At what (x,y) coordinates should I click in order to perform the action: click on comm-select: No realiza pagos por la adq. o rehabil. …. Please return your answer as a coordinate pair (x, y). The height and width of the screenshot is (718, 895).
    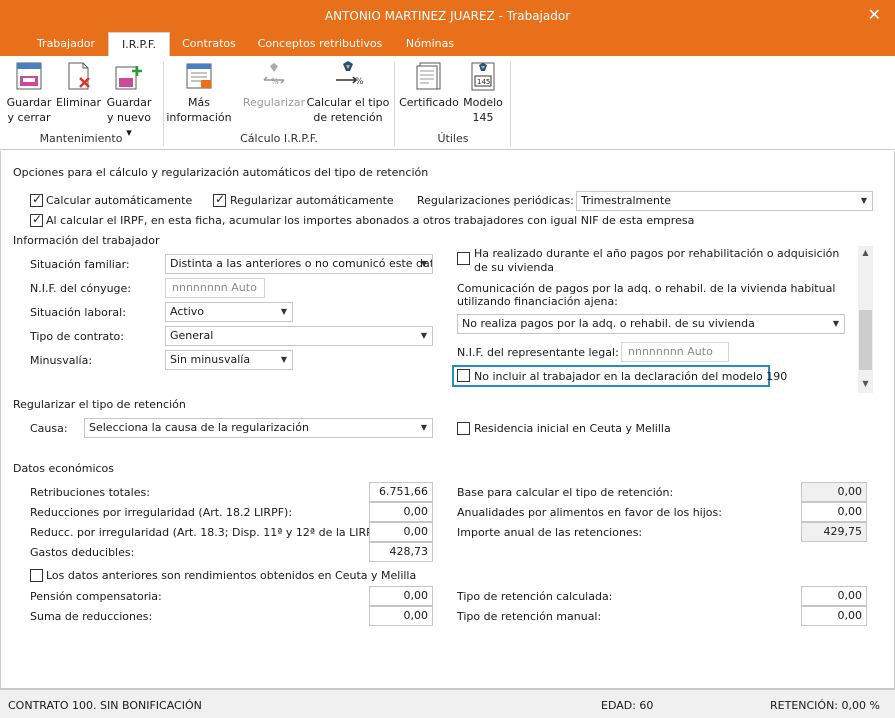
    Looking at the image, I should click on (651, 324).